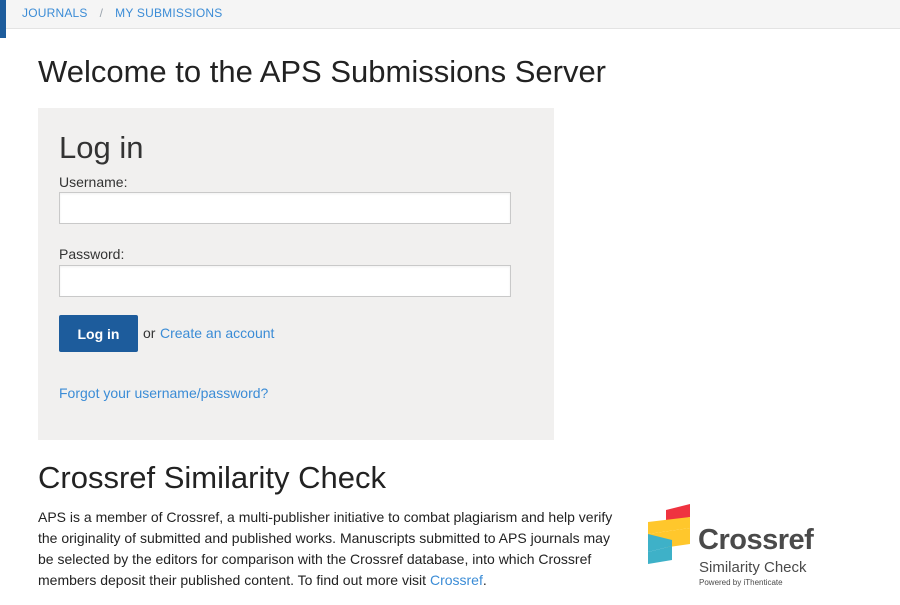 The height and width of the screenshot is (605, 900). I want to click on similarity-check-title: Crossref Similarity Check, so click(212, 477).